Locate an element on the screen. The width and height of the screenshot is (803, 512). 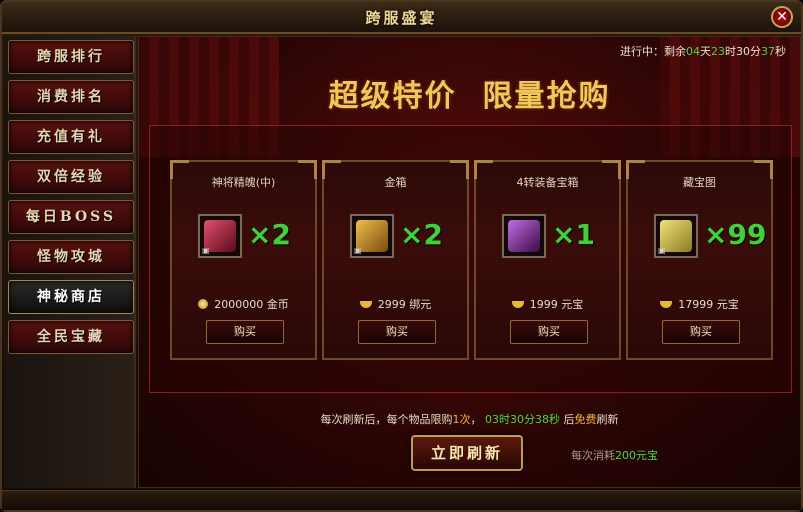
sidebar-item-daily-boss: 每日BOSS is located at coordinates (71, 217).